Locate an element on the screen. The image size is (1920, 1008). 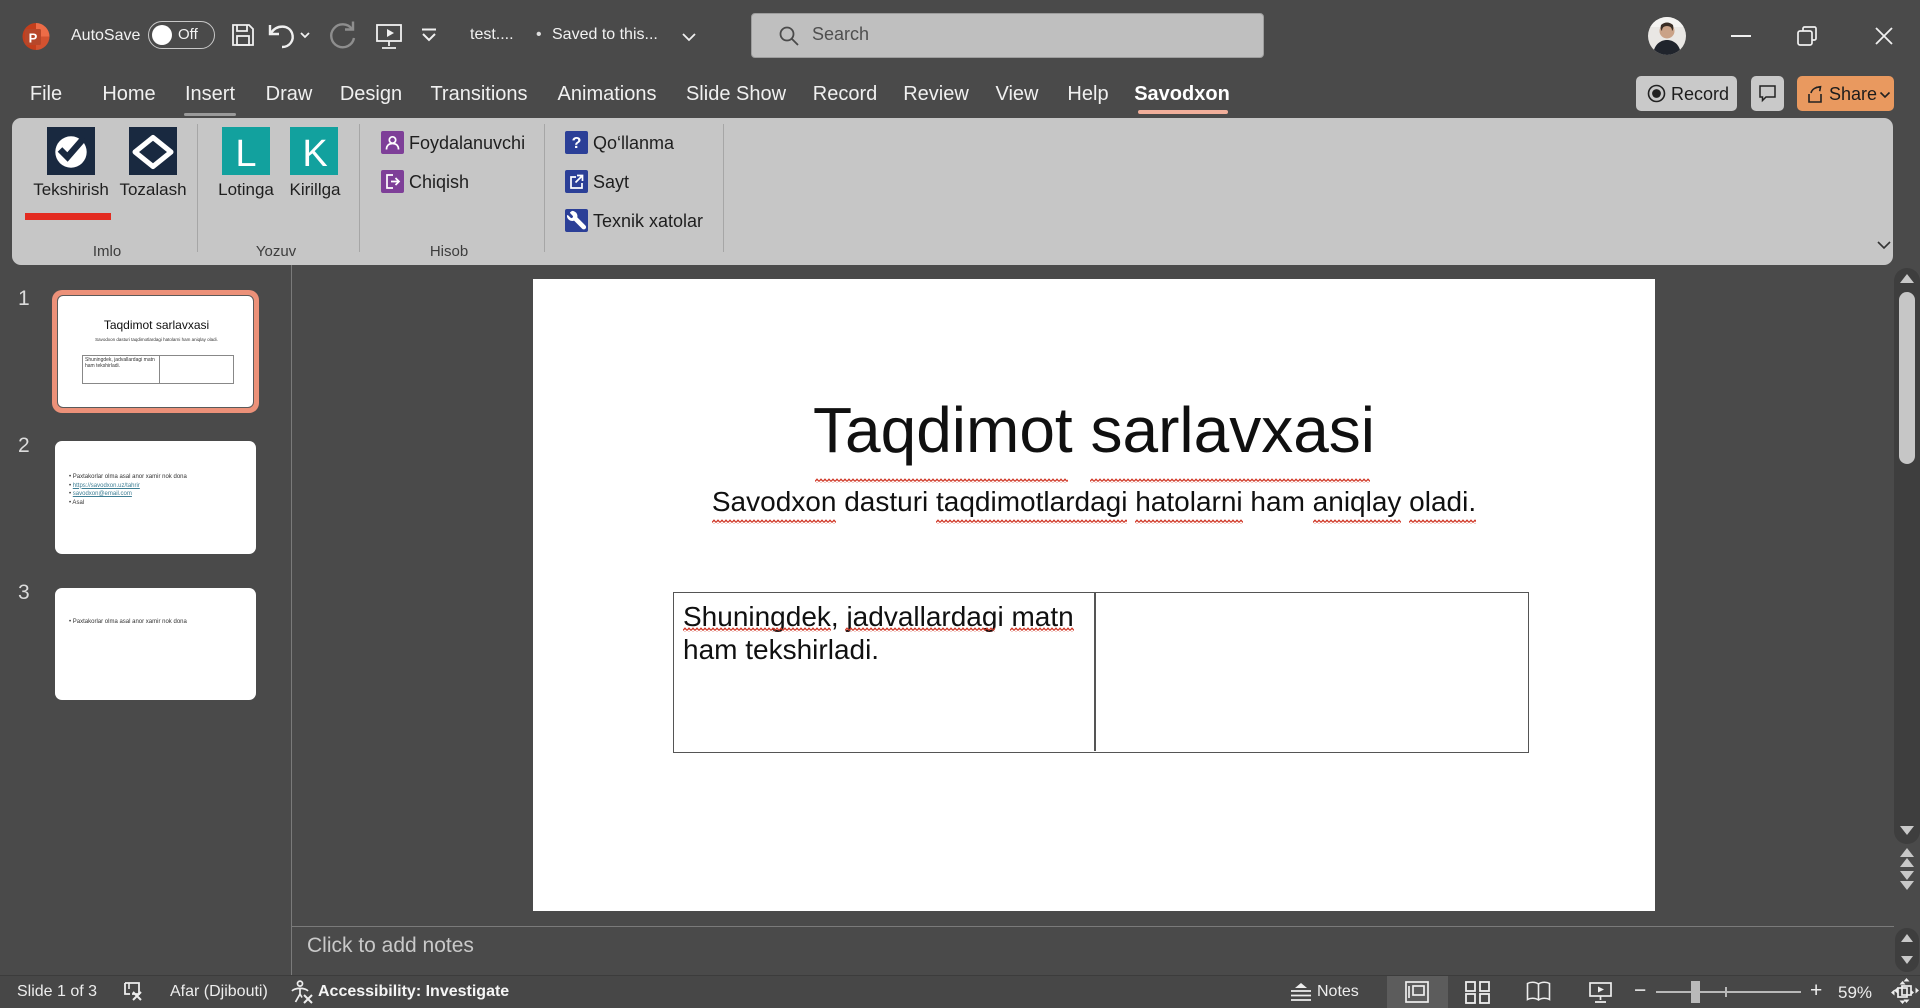
svg-text: K is located at coordinates (314, 154).